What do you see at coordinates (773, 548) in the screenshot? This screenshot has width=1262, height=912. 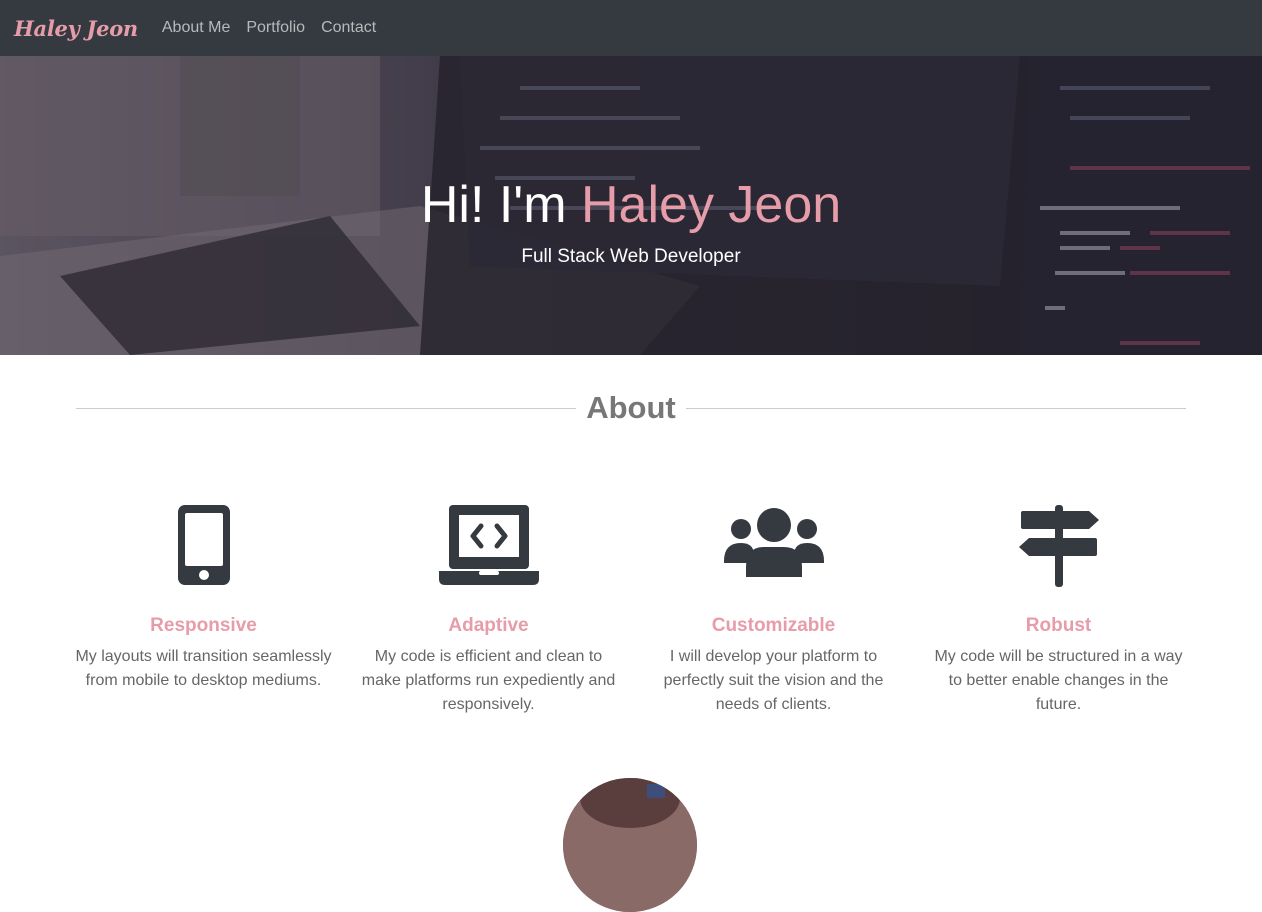 I see `users-icon` at bounding box center [773, 548].